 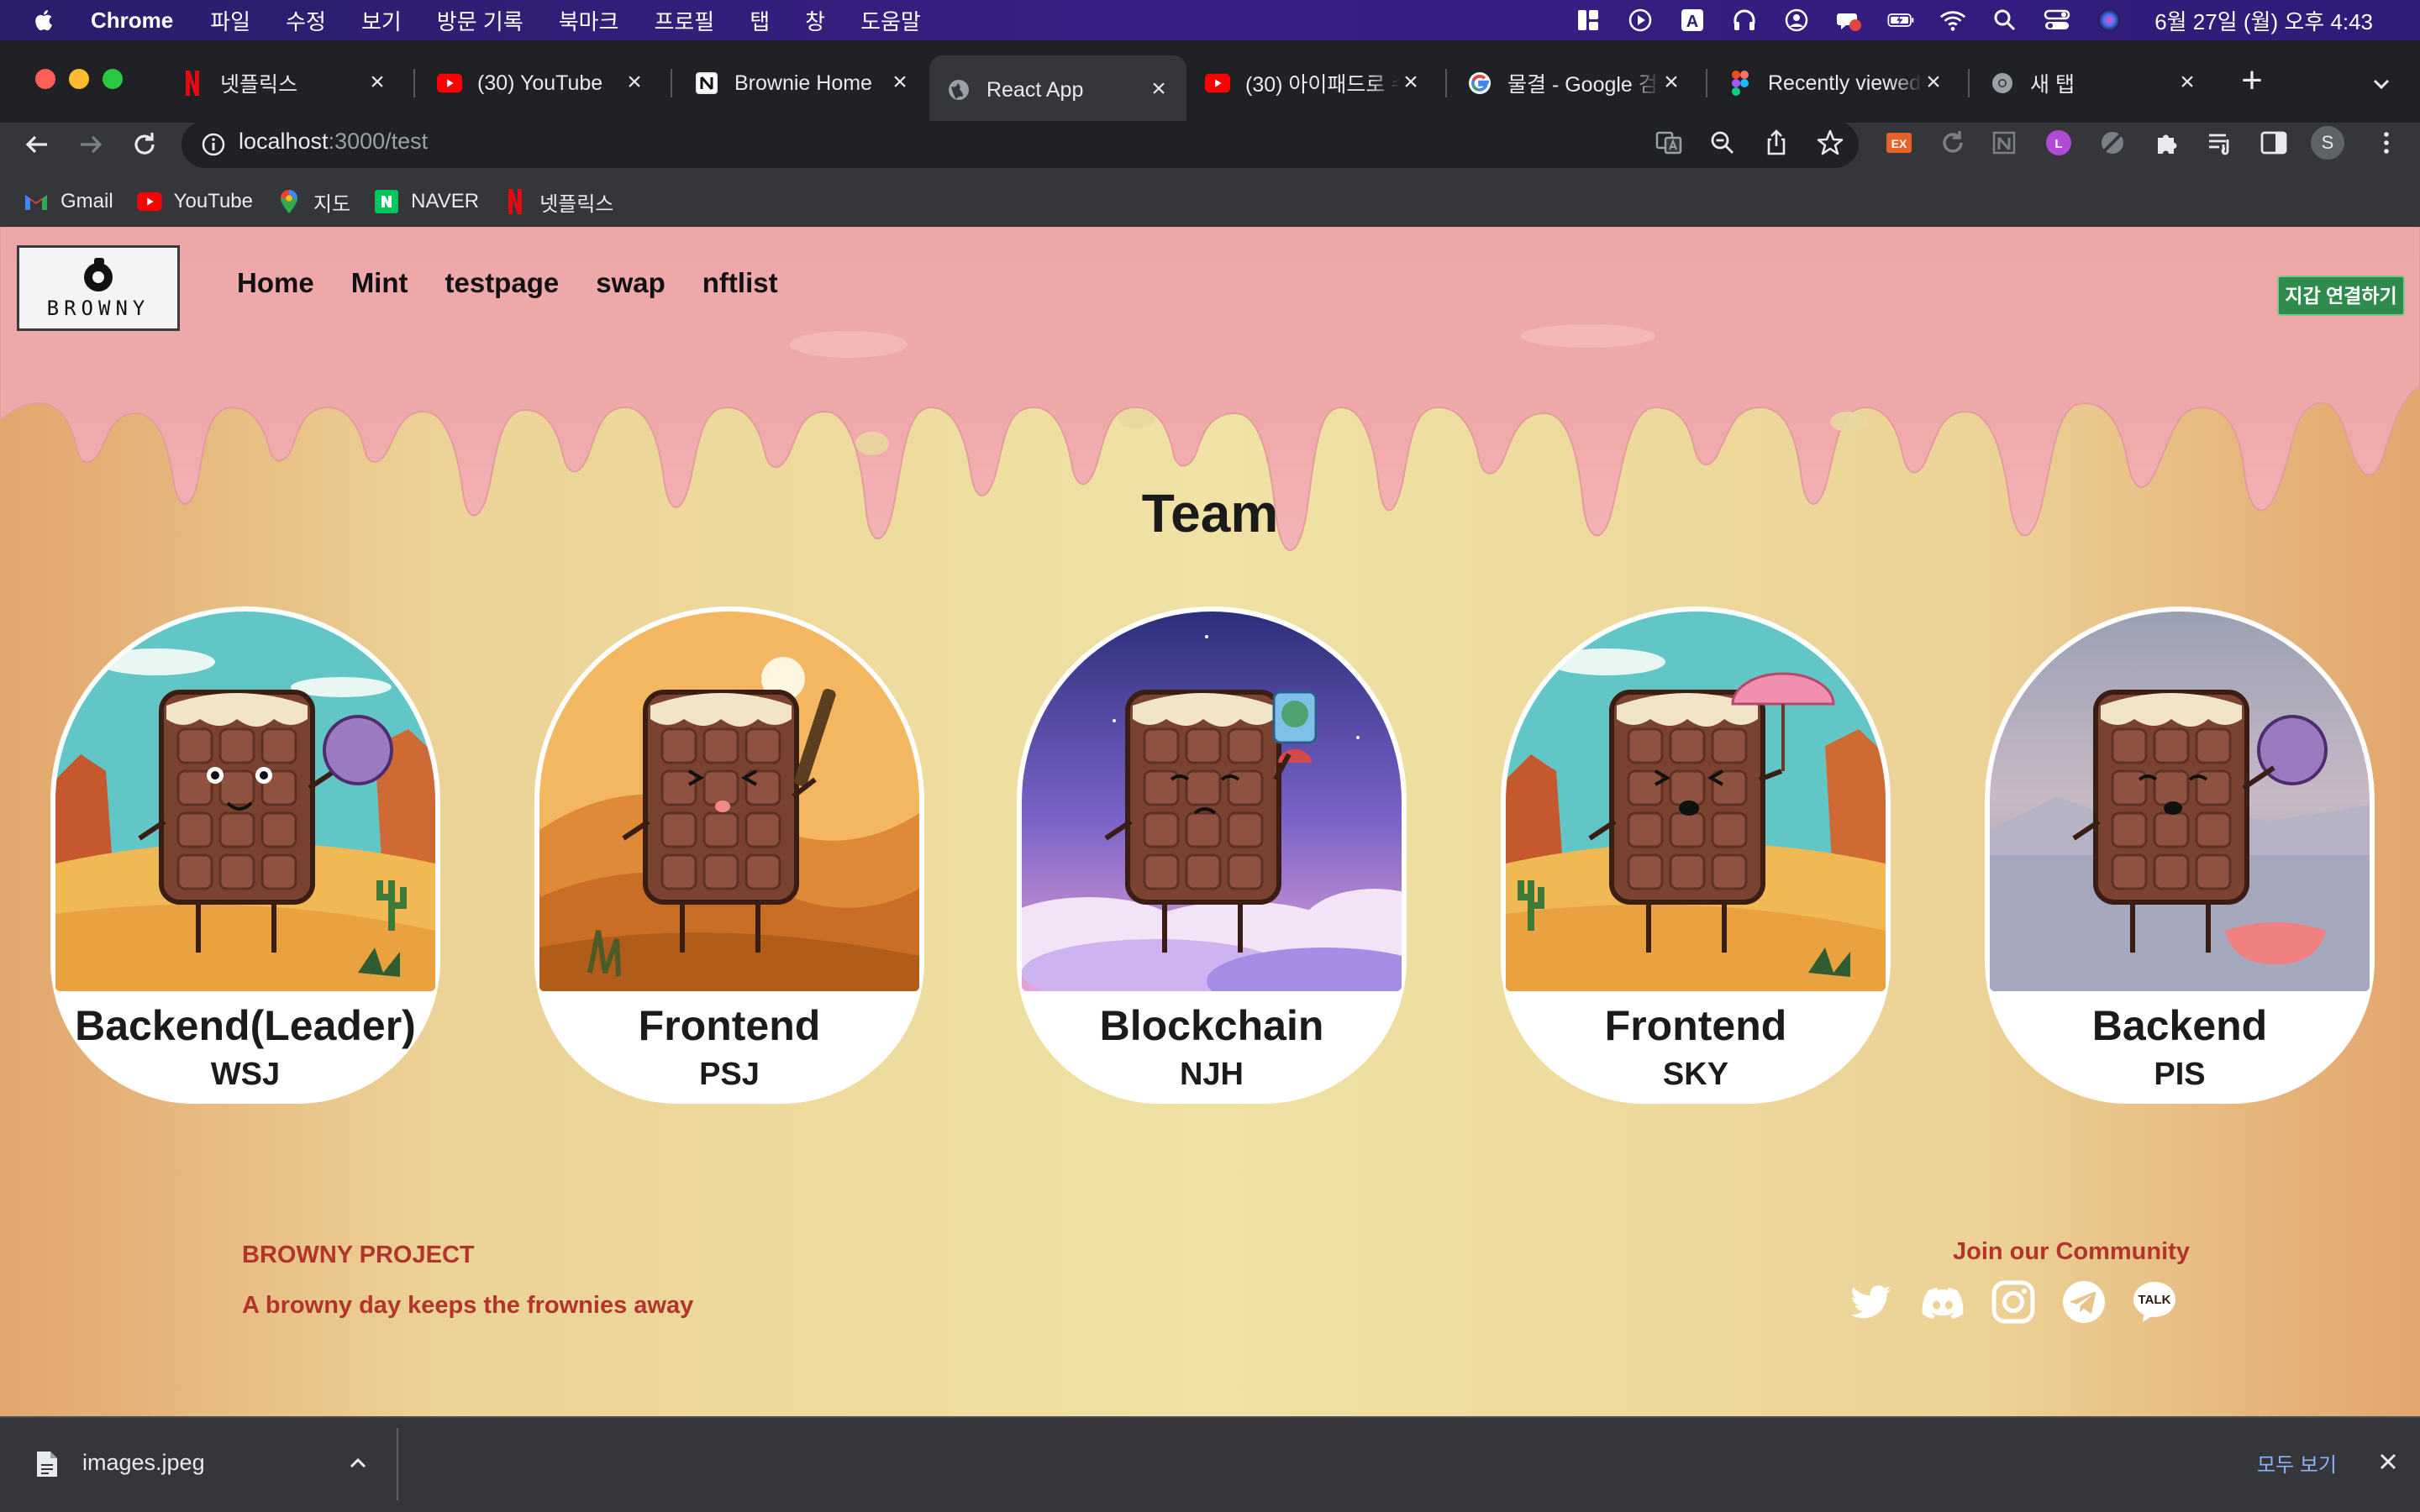 I want to click on window-zoom-button, so click(x=113, y=79).